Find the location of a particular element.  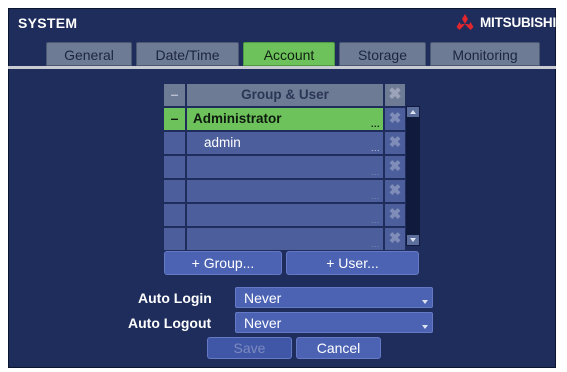

save-button: Save is located at coordinates (249, 348).